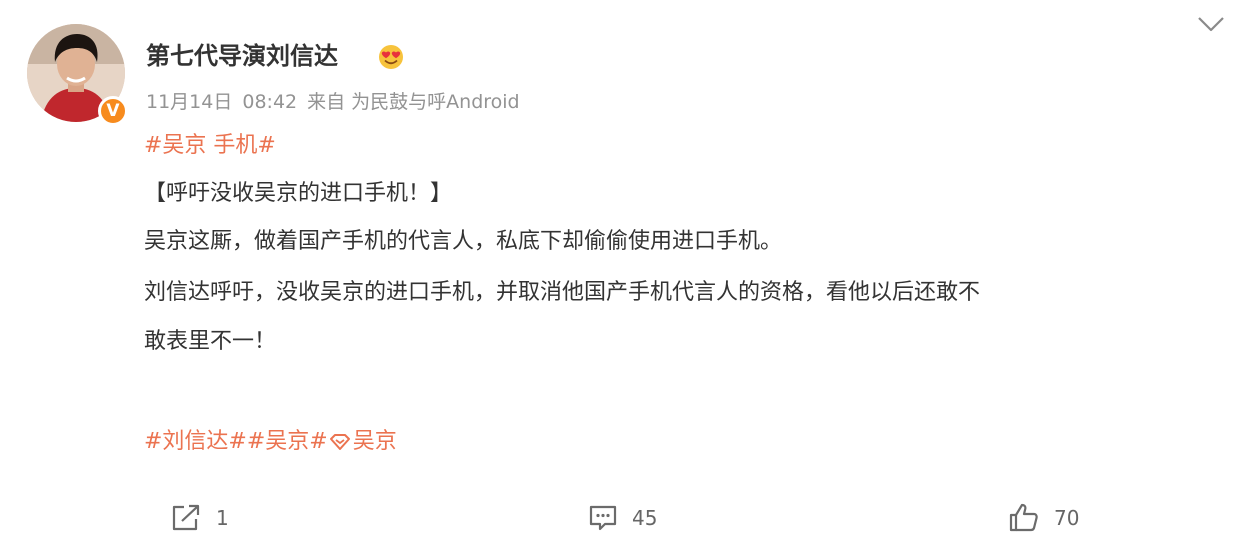 The width and height of the screenshot is (1238, 560). Describe the element at coordinates (210, 146) in the screenshot. I see `hashtag-link: #吴京 手机#` at that location.